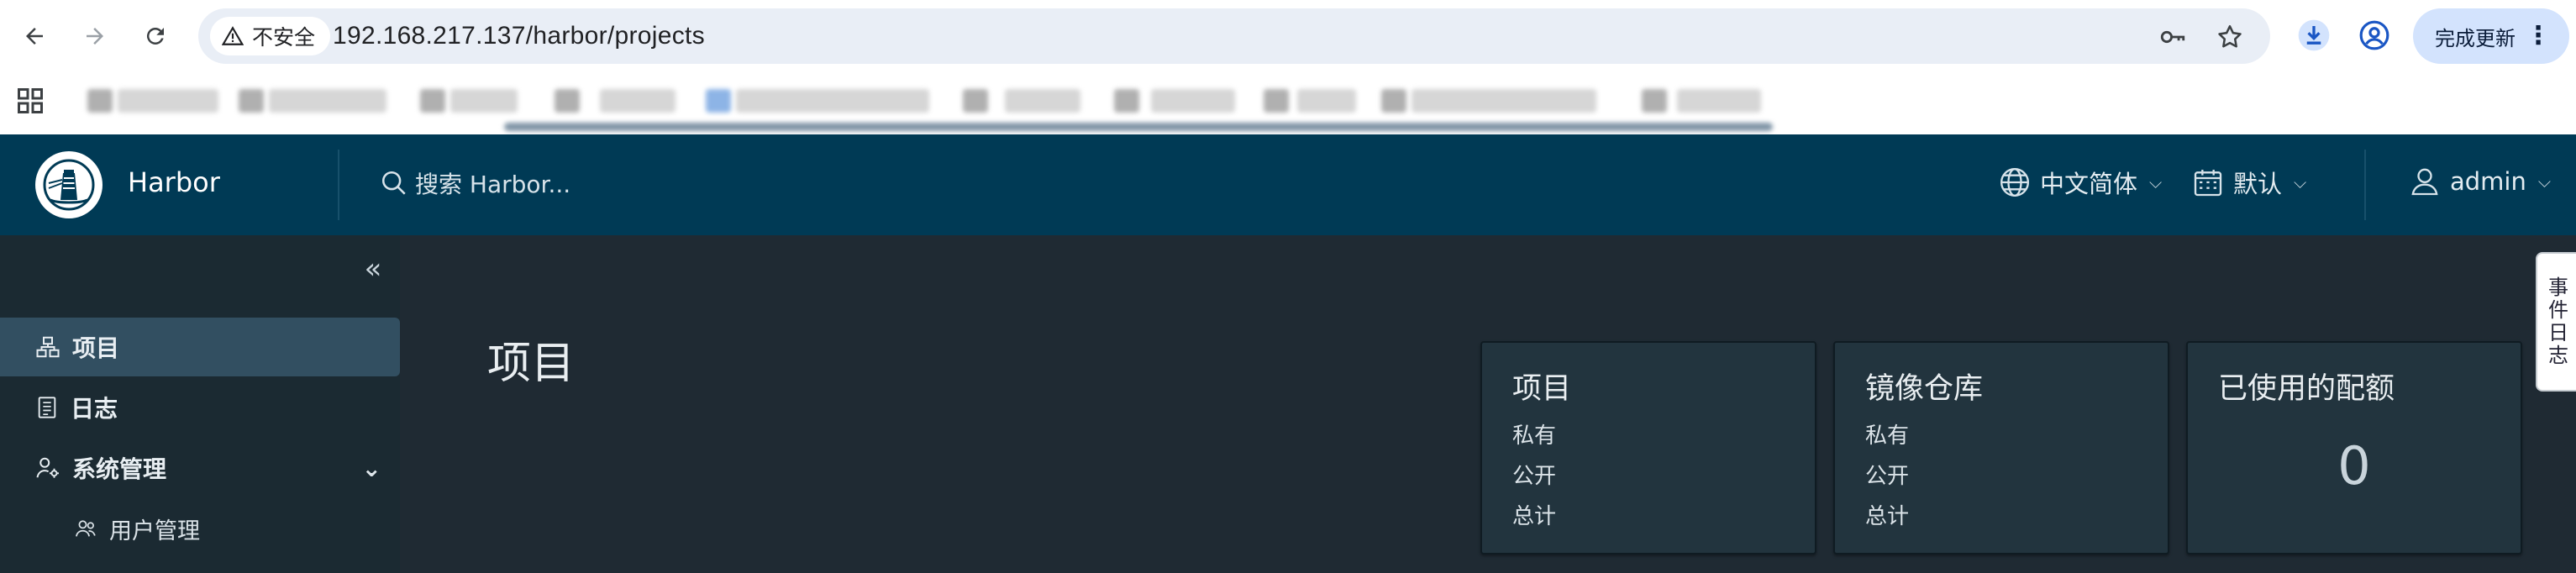 The image size is (2576, 573). I want to click on quota-usage-card: 已使用的配额 0, so click(2354, 448).